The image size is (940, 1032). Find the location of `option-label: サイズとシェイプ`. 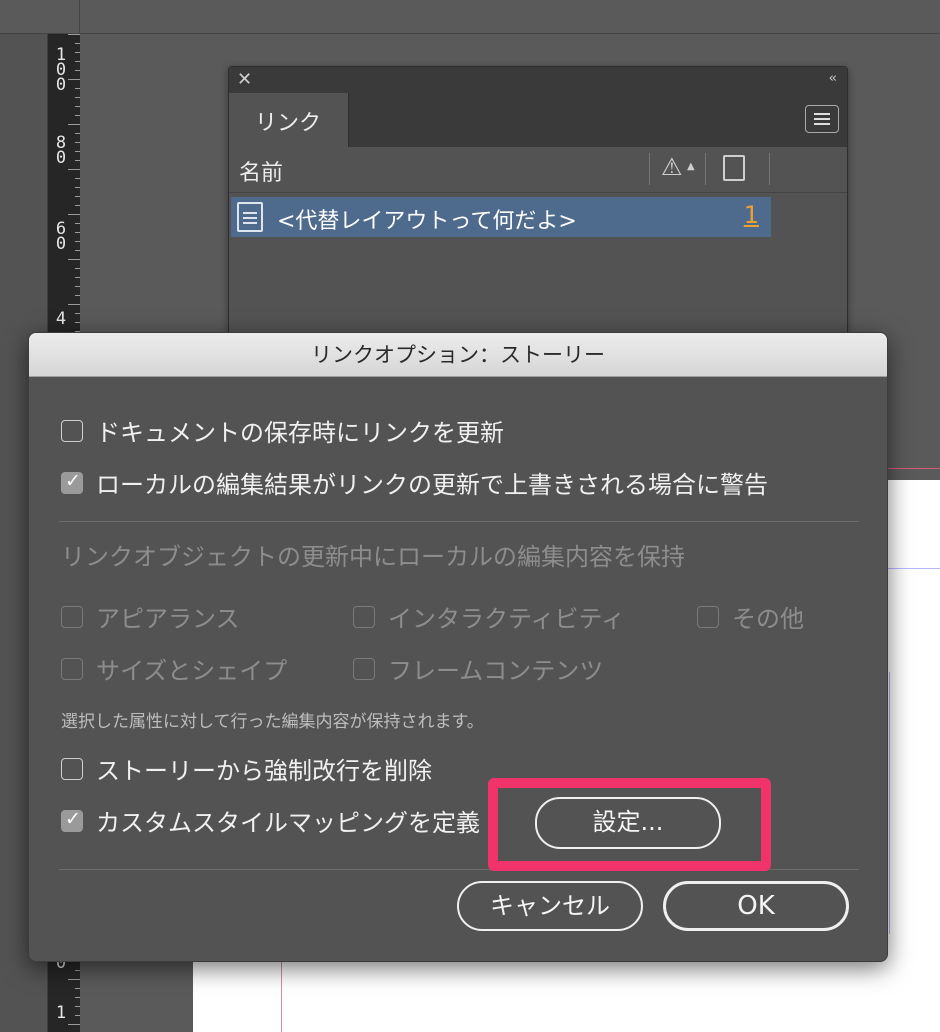

option-label: サイズとシェイプ is located at coordinates (192, 671).